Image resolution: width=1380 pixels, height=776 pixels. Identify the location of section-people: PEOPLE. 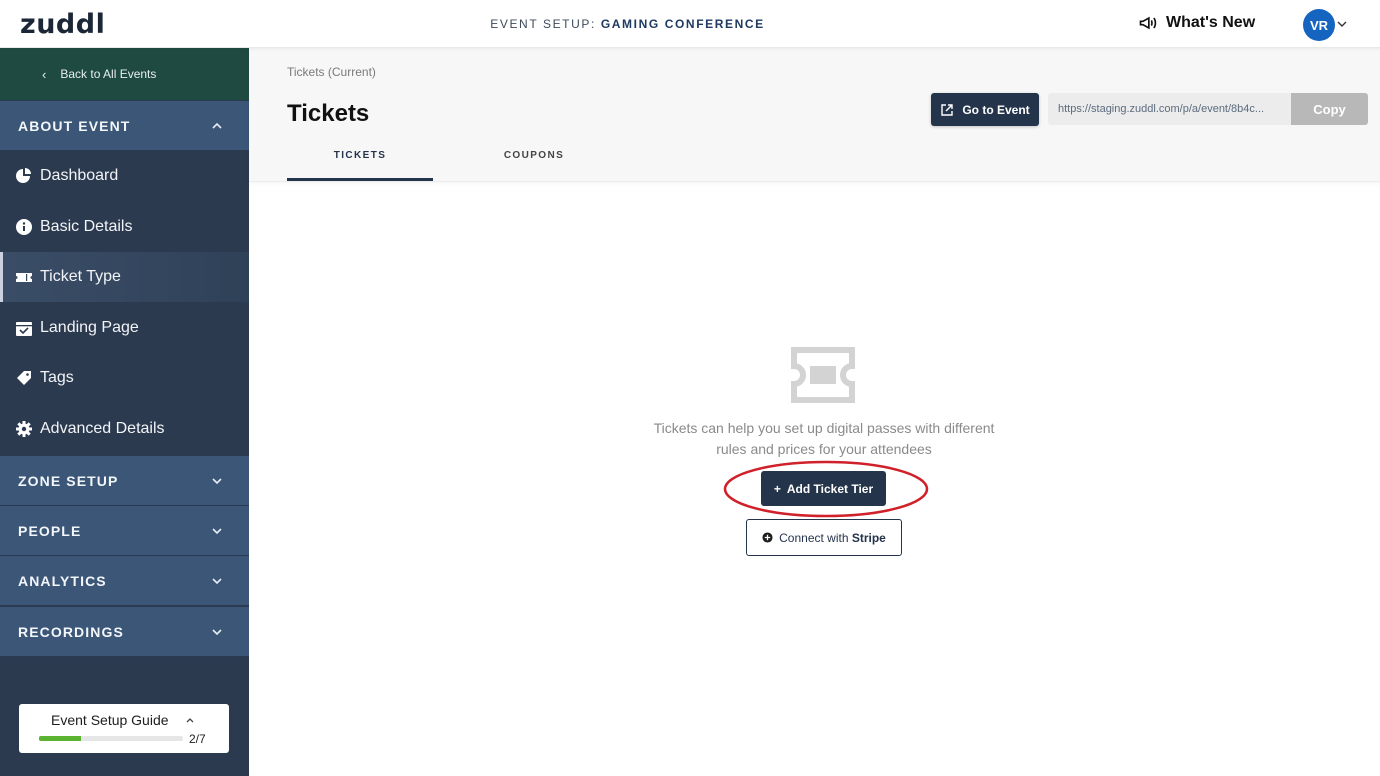
(124, 531).